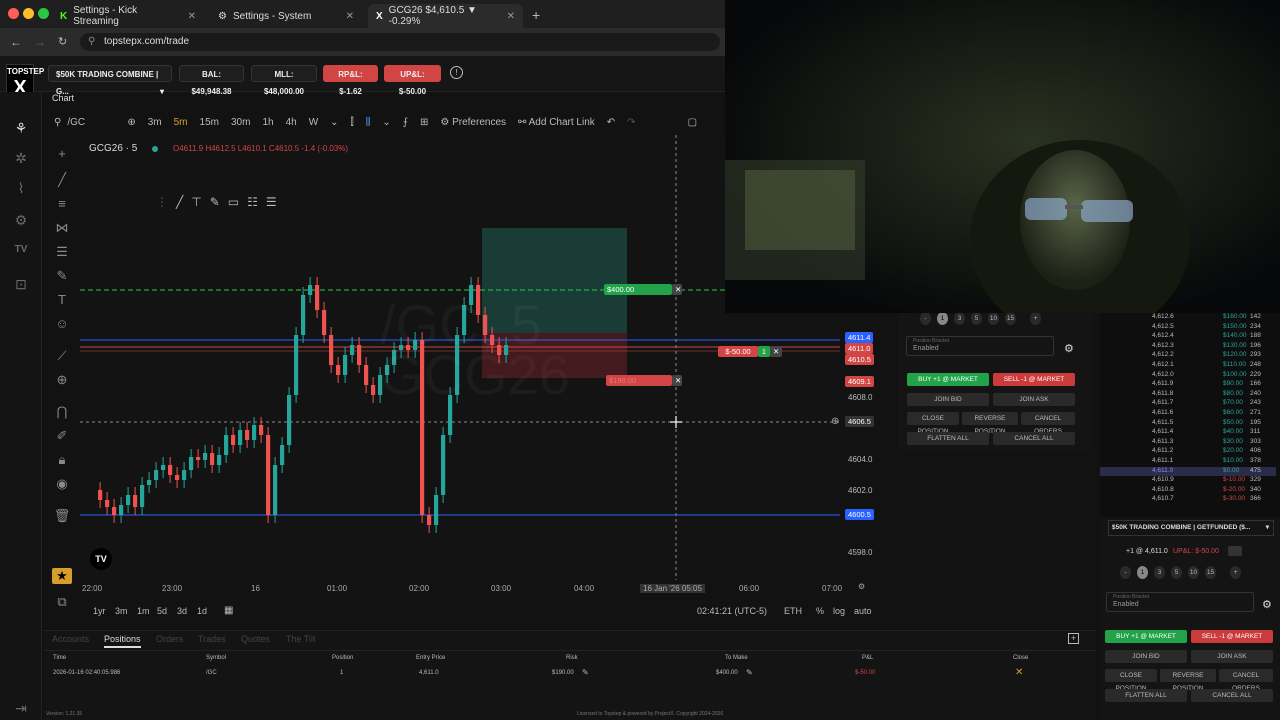 The width and height of the screenshot is (1280, 720). Describe the element at coordinates (1232, 656) in the screenshot. I see `join-ask-button-2: JOIN ASK` at that location.